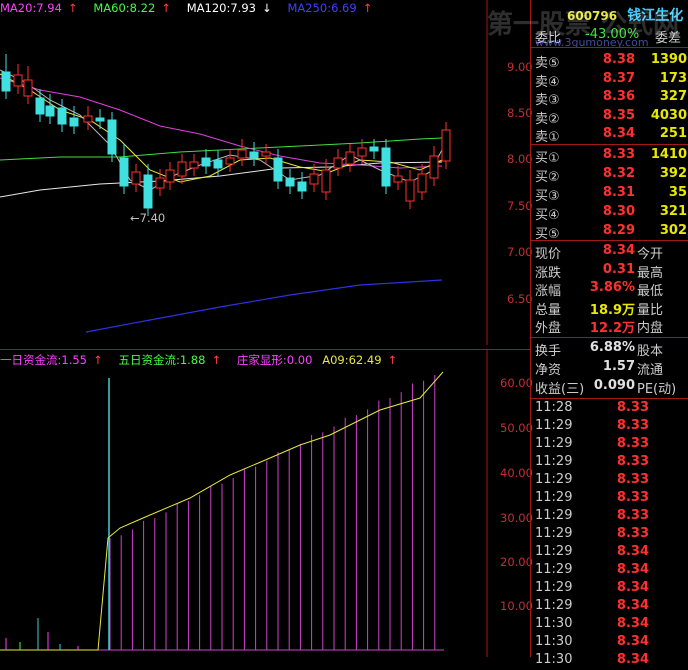 The height and width of the screenshot is (670, 688). I want to click on stat-label-2: 流通, so click(650, 370).